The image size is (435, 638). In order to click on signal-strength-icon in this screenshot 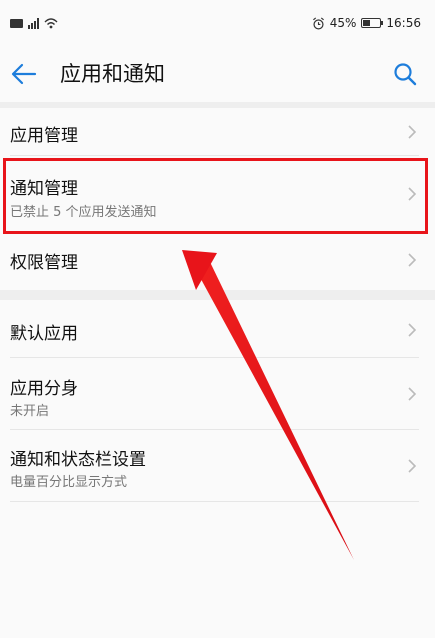, I will do `click(33, 23)`.